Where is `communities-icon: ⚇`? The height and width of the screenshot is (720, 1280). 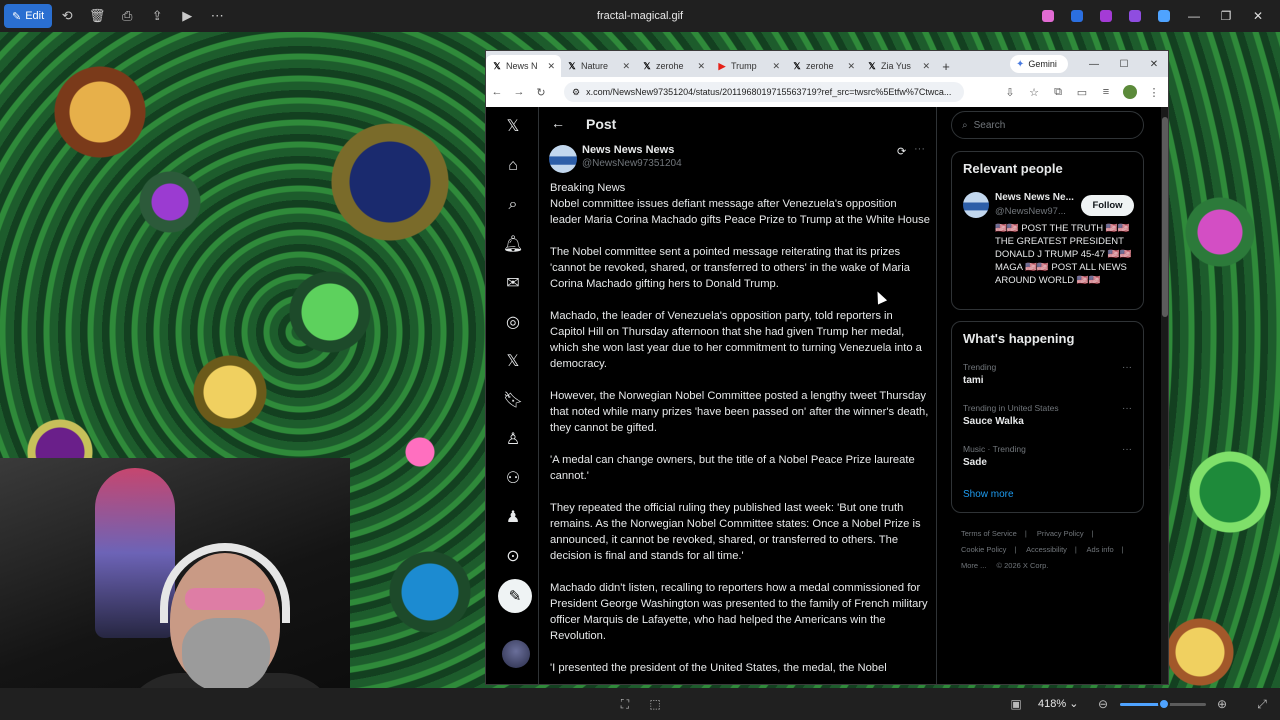
communities-icon: ⚇ is located at coordinates (513, 478).